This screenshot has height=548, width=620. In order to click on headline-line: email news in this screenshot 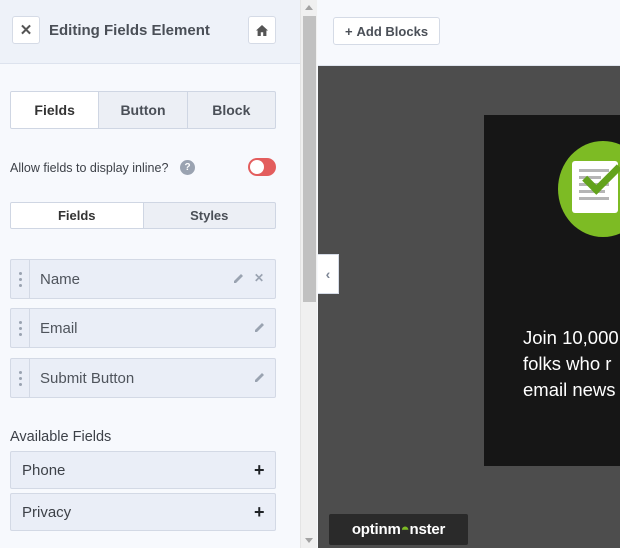, I will do `click(569, 389)`.